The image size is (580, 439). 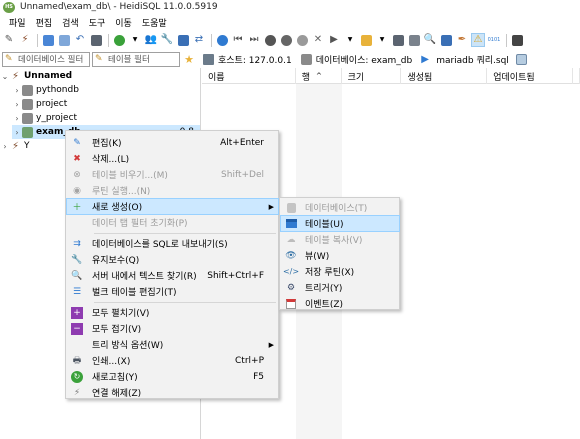 I want to click on menu-item-empty-table: ⊗ 테이블 비우기...(M) Shift+Del, so click(x=172, y=174).